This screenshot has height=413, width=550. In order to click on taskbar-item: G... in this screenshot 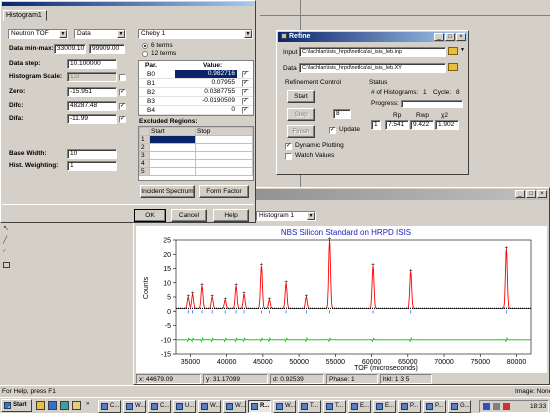, I will do `click(459, 406)`.